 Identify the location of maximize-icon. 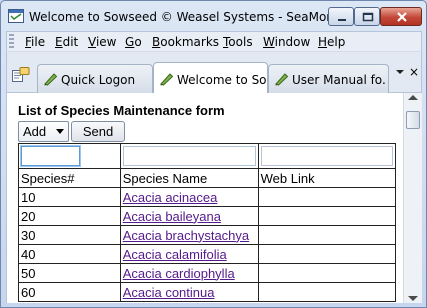
(368, 17).